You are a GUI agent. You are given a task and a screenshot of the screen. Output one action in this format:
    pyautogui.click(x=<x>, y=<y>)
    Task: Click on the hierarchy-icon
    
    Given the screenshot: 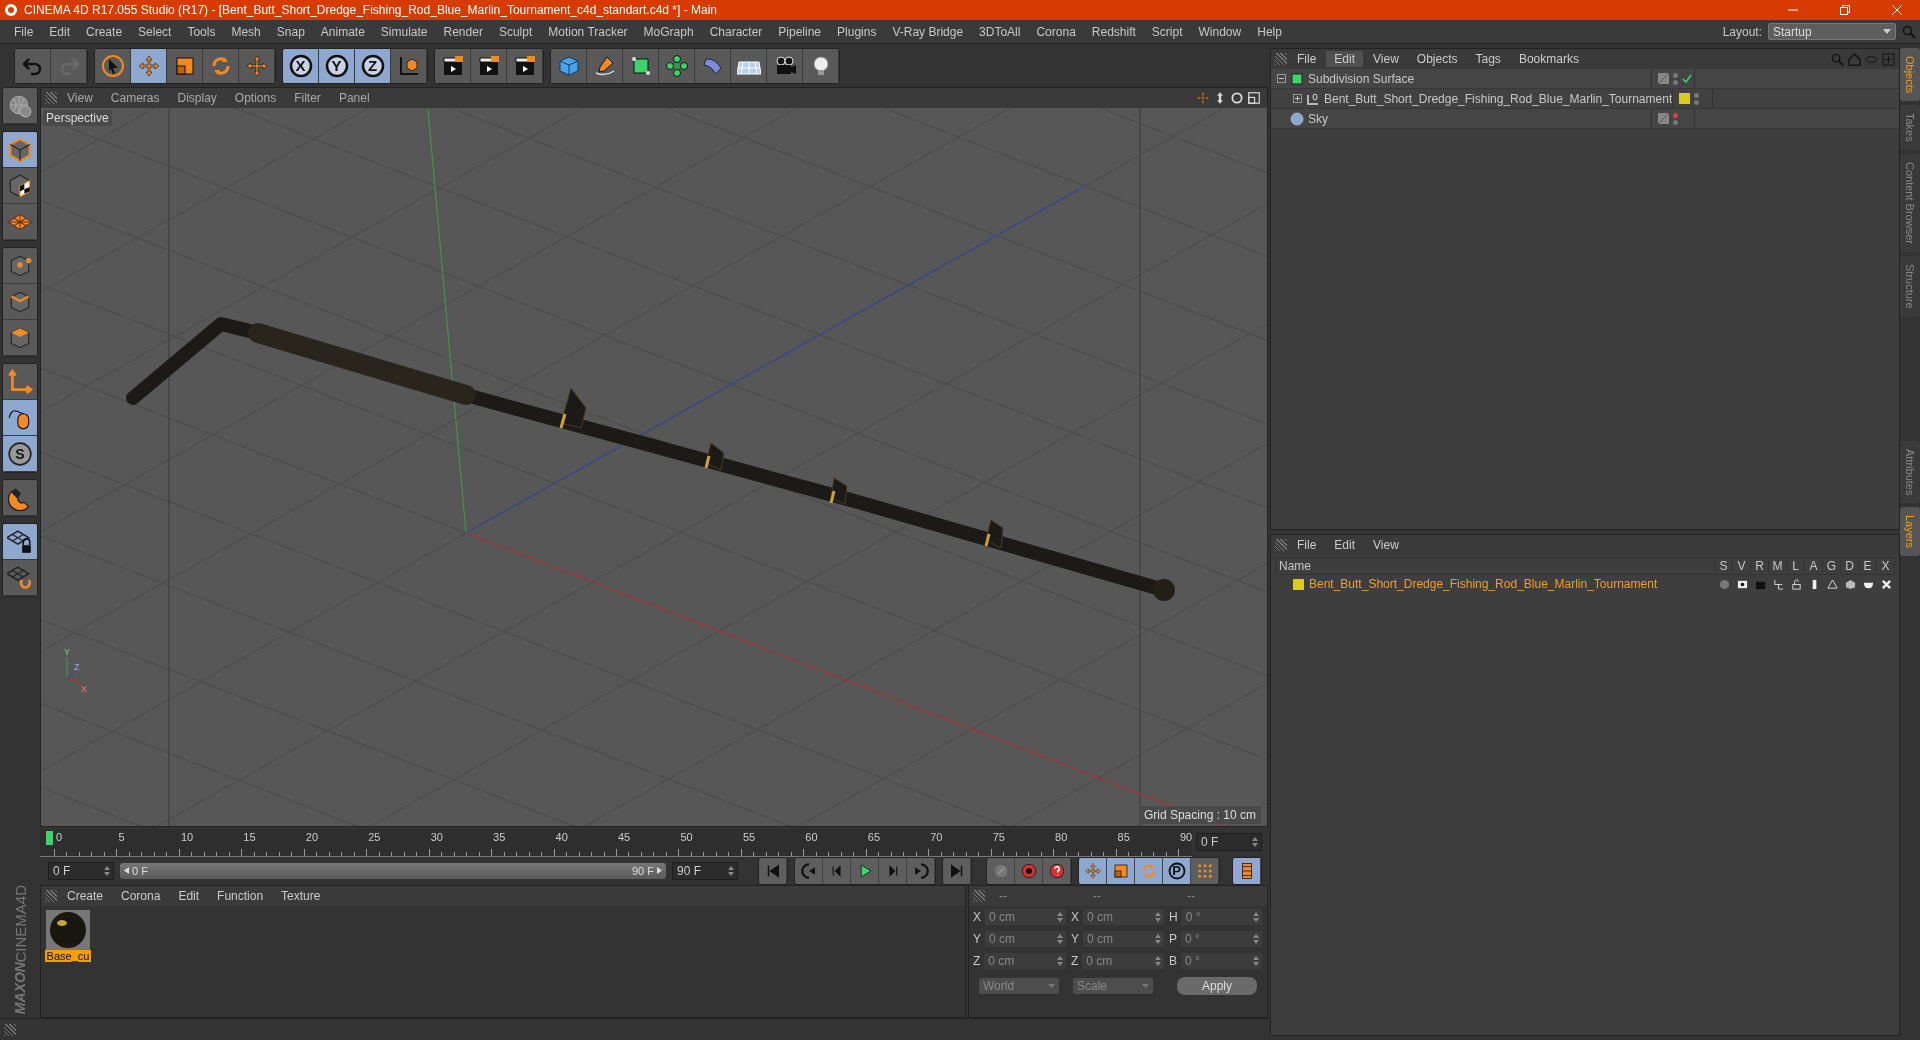 What is the action you would take?
    pyautogui.click(x=1778, y=584)
    